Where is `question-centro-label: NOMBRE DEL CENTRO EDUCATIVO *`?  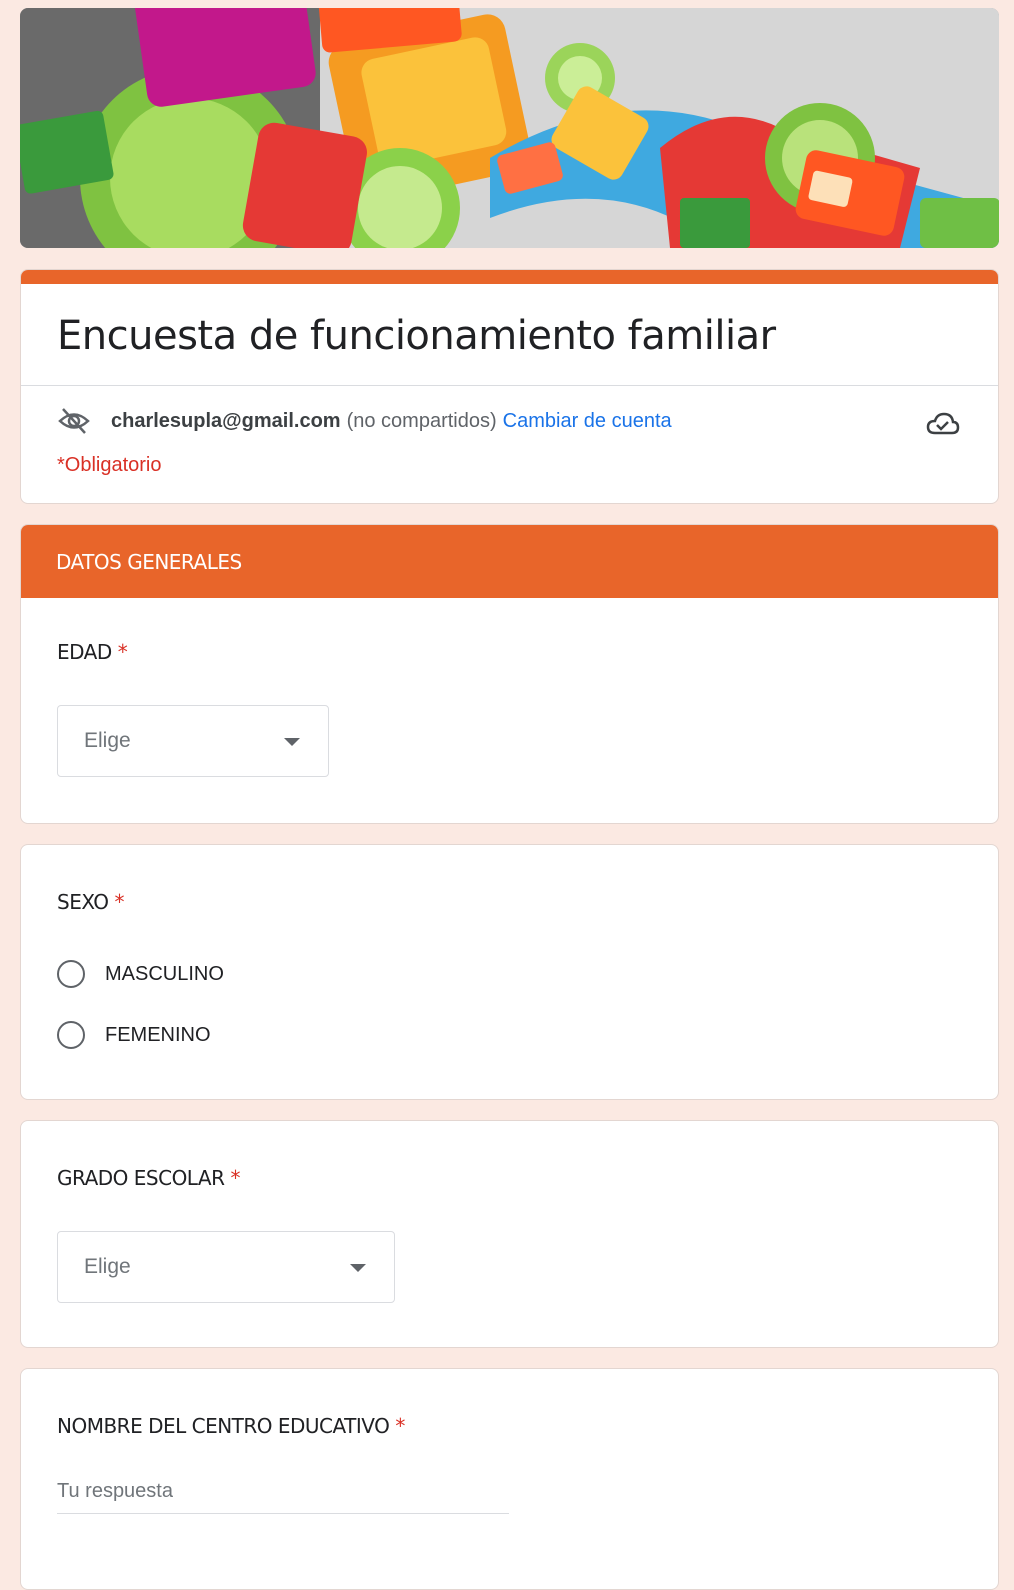 question-centro-label: NOMBRE DEL CENTRO EDUCATIVO * is located at coordinates (509, 1426).